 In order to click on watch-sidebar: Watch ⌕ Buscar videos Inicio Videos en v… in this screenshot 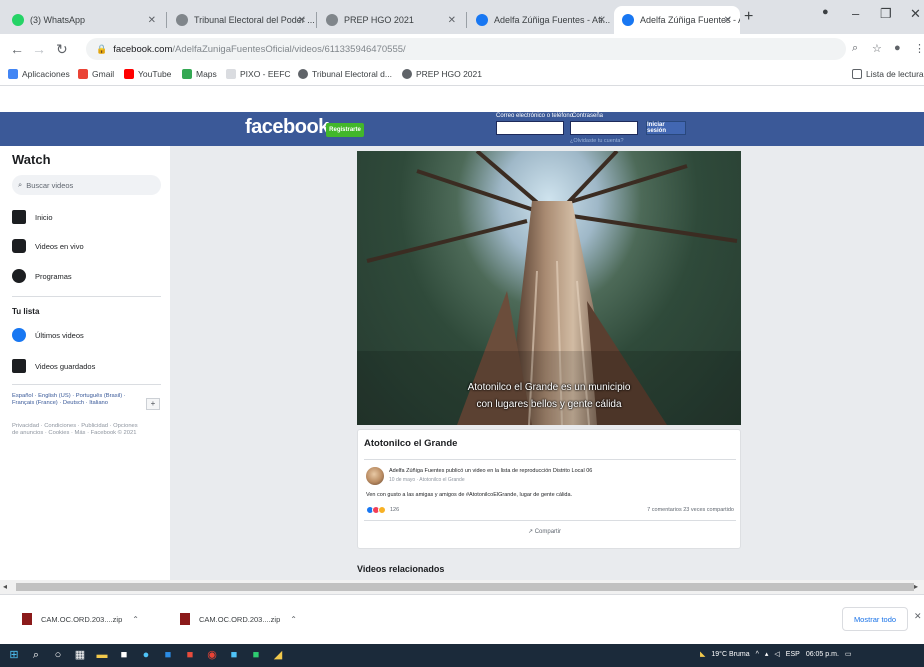, I will do `click(85, 363)`.